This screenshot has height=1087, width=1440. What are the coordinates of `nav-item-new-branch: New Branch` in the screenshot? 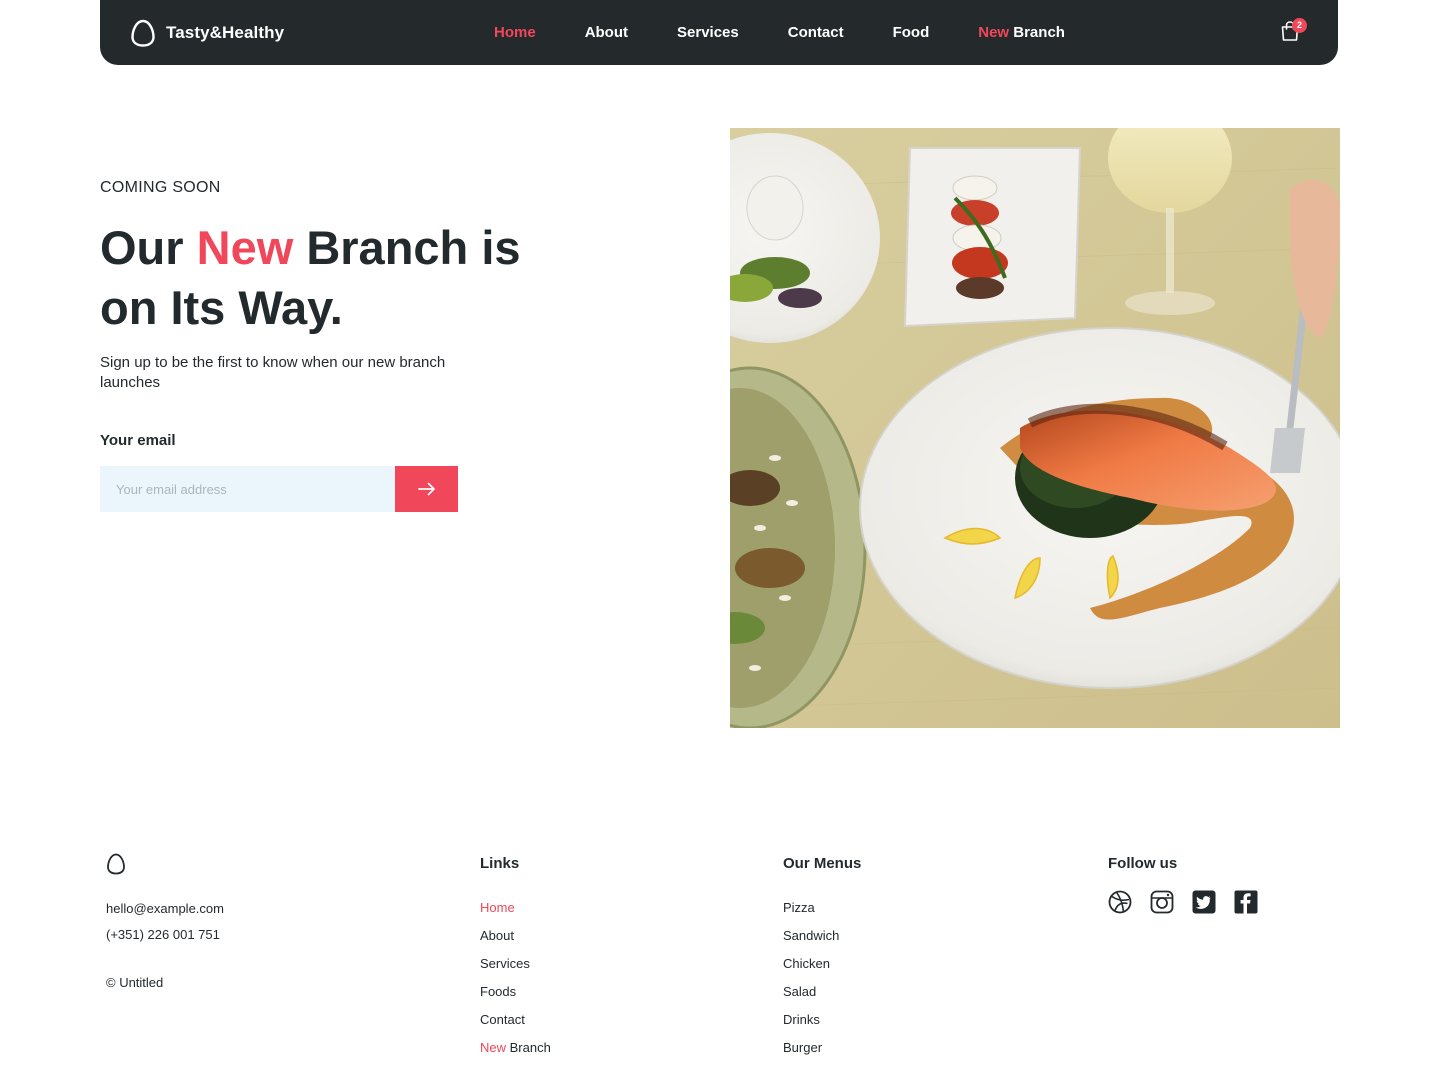 It's located at (1021, 32).